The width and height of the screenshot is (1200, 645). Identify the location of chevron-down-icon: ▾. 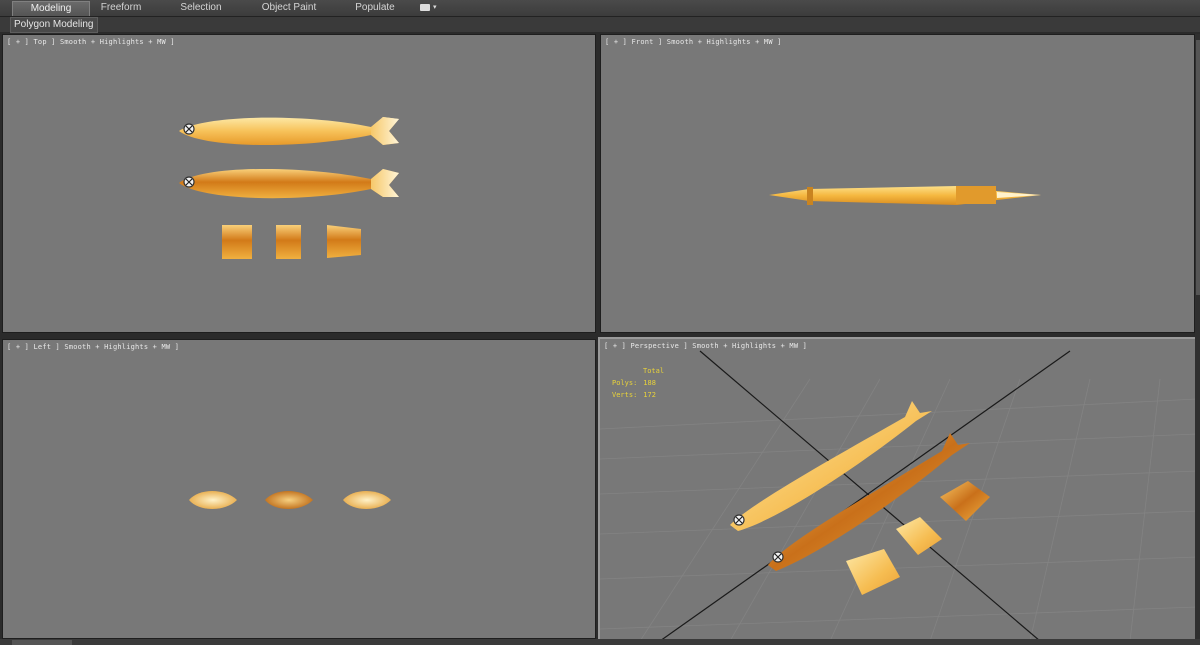
(435, 7).